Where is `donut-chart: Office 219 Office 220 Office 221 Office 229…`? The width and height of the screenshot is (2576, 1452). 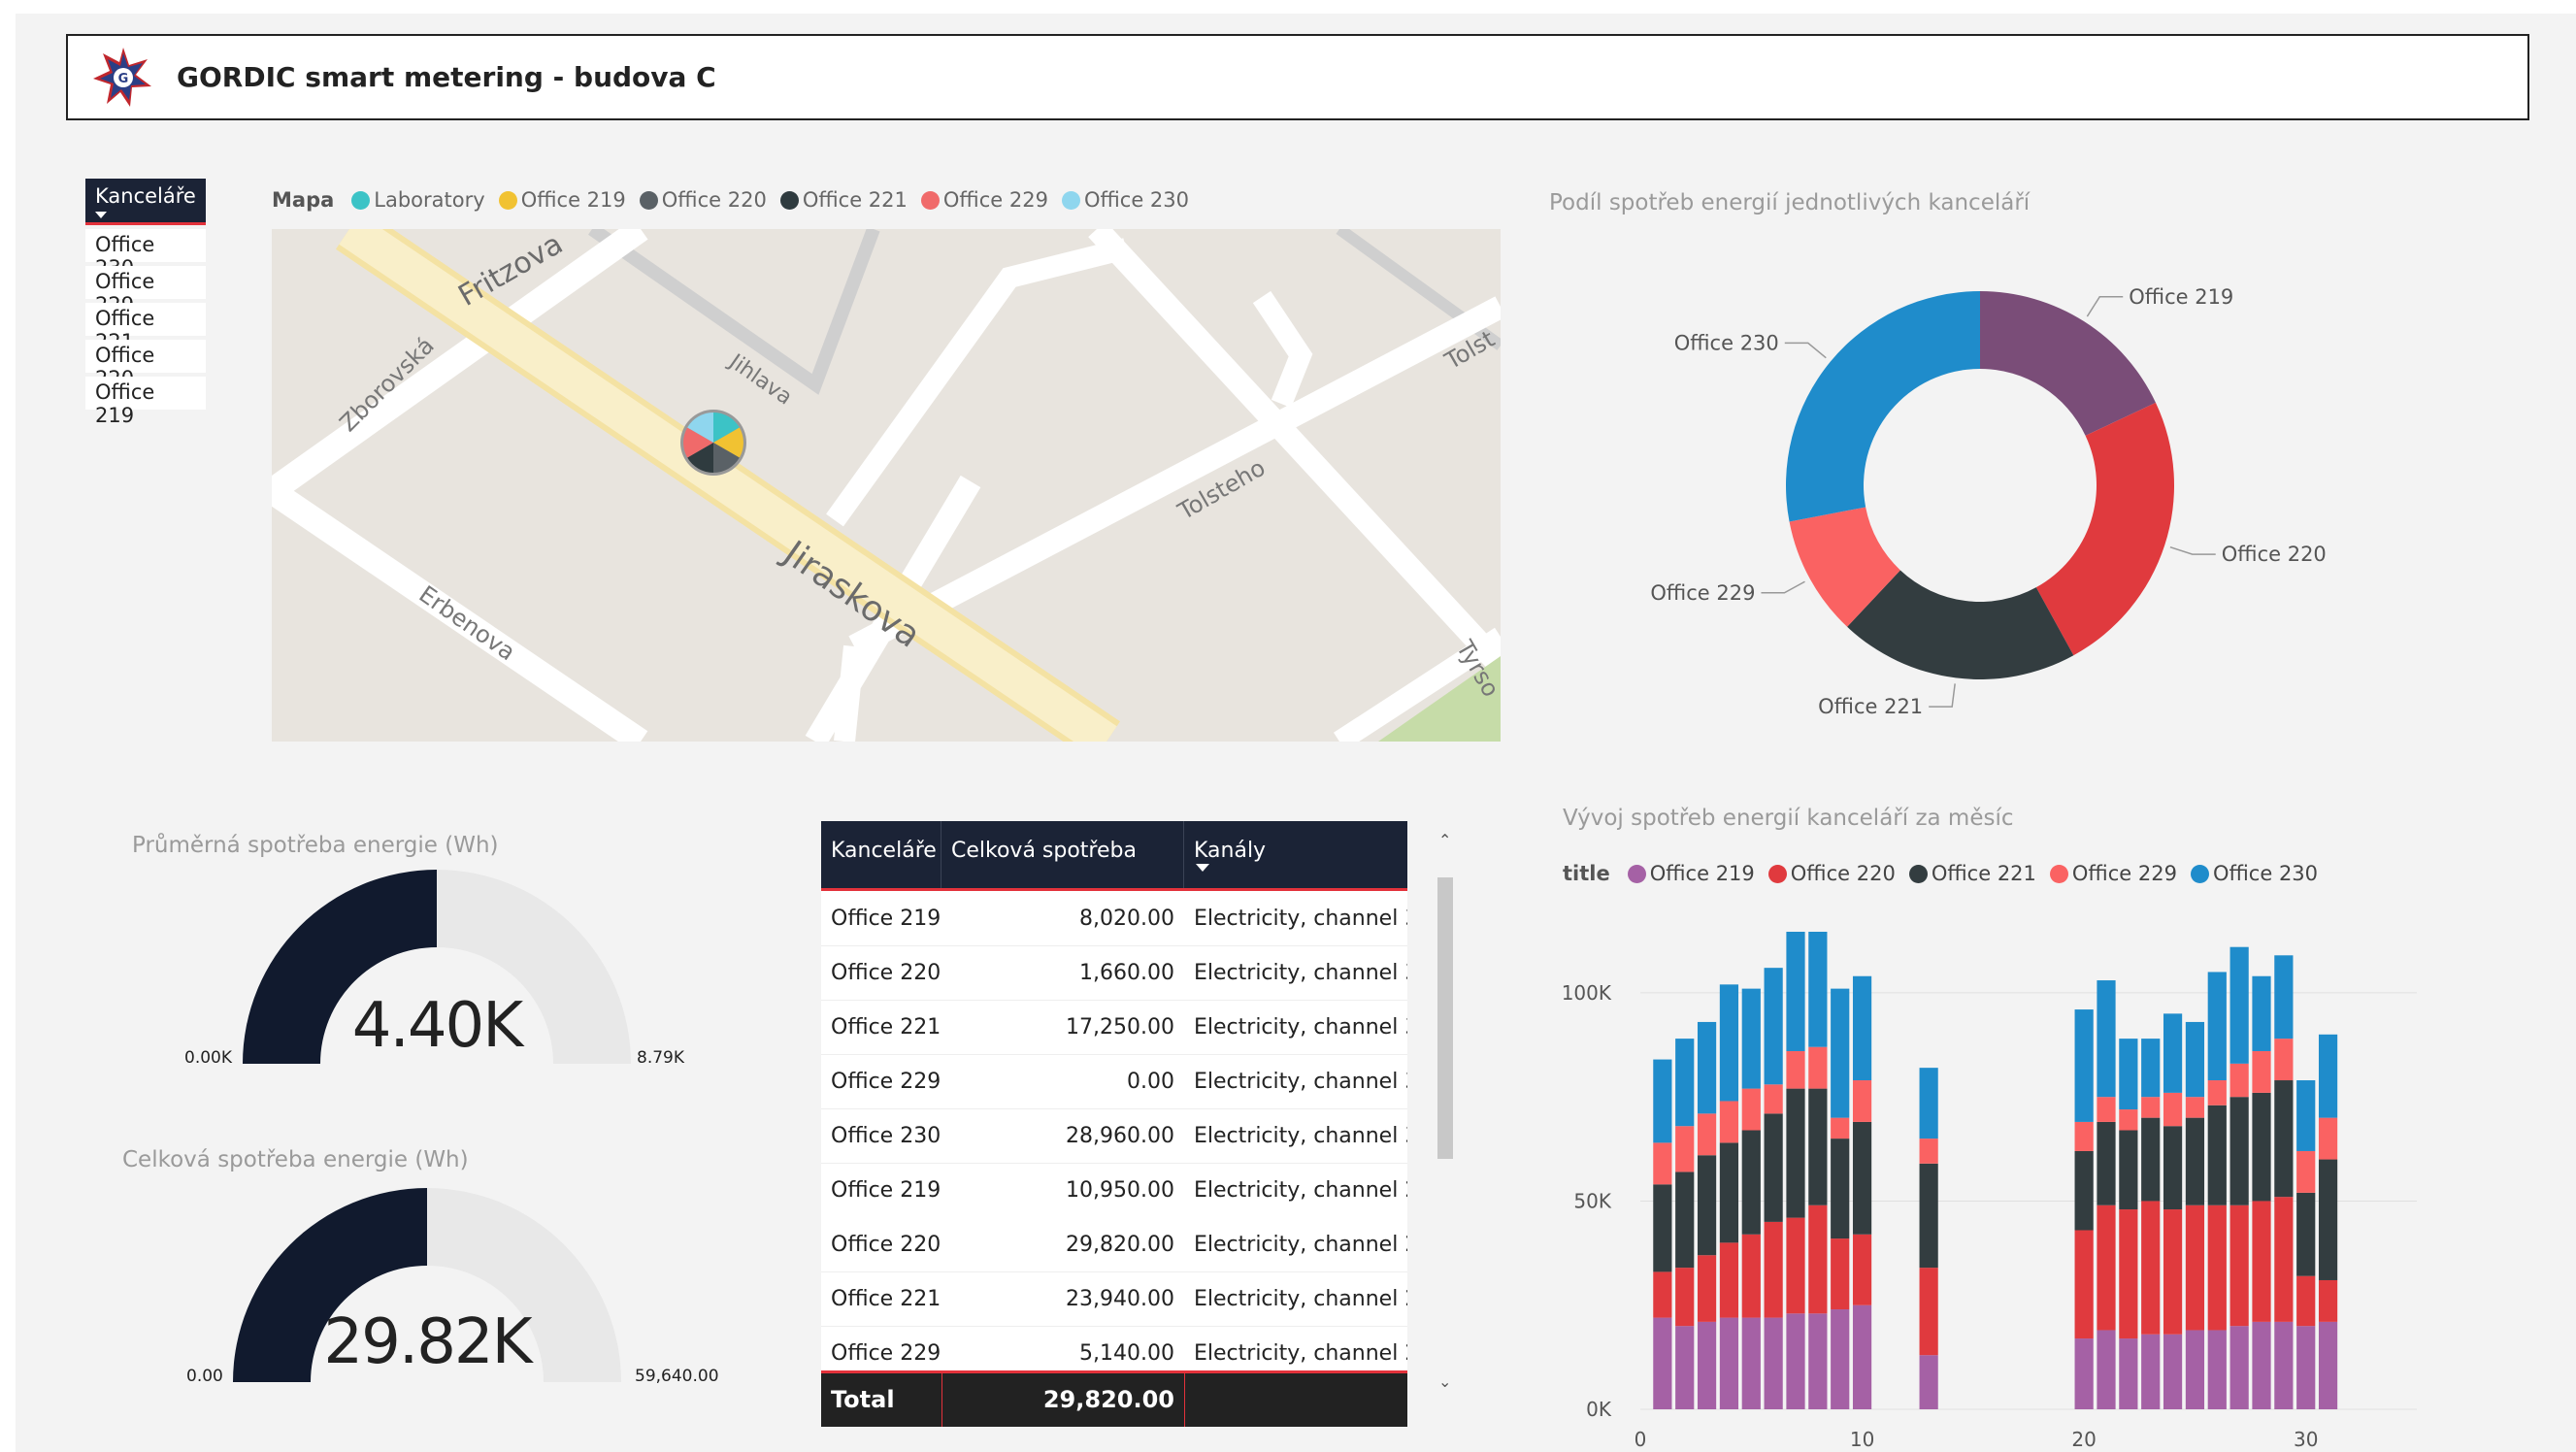
donut-chart: Office 219 Office 220 Office 221 Office 229… is located at coordinates (1999, 490).